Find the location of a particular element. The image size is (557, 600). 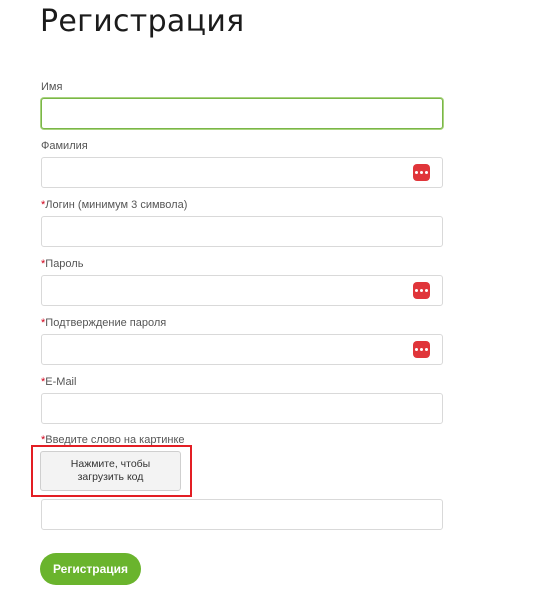

confirm-password-label: *Подтверждение пароля is located at coordinates (104, 323).